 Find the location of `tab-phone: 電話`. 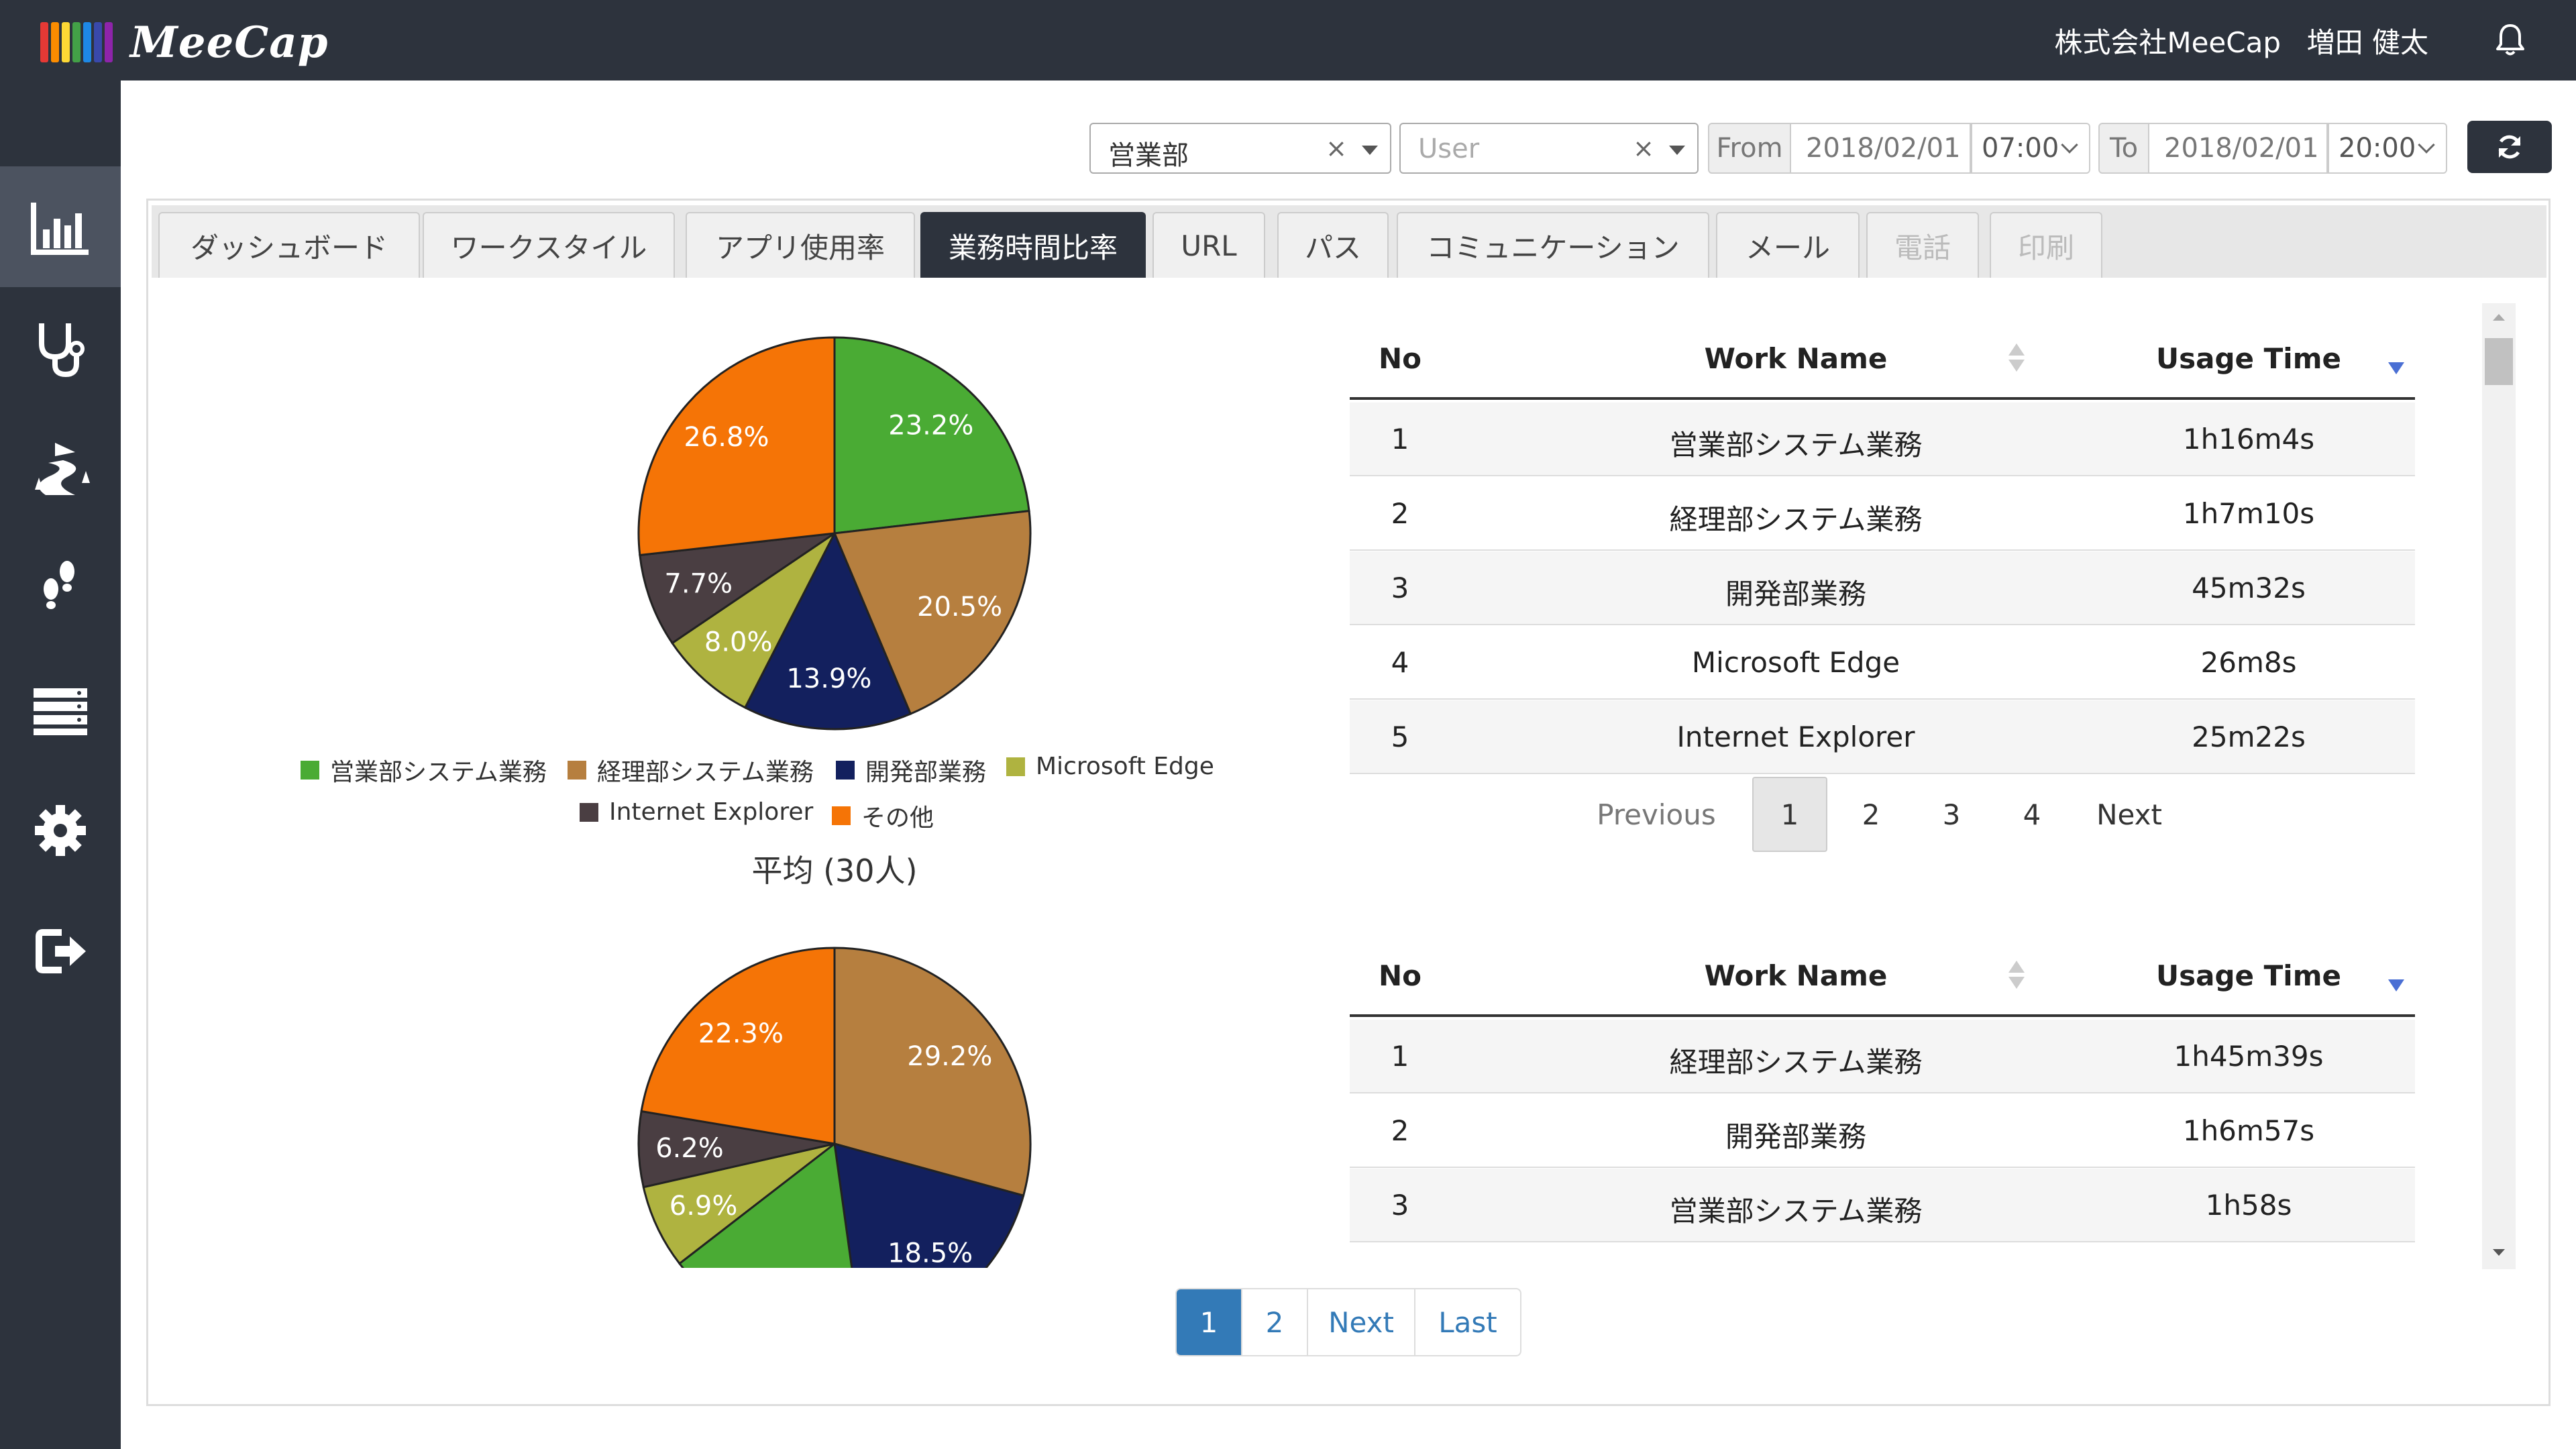

tab-phone: 電話 is located at coordinates (1922, 245).